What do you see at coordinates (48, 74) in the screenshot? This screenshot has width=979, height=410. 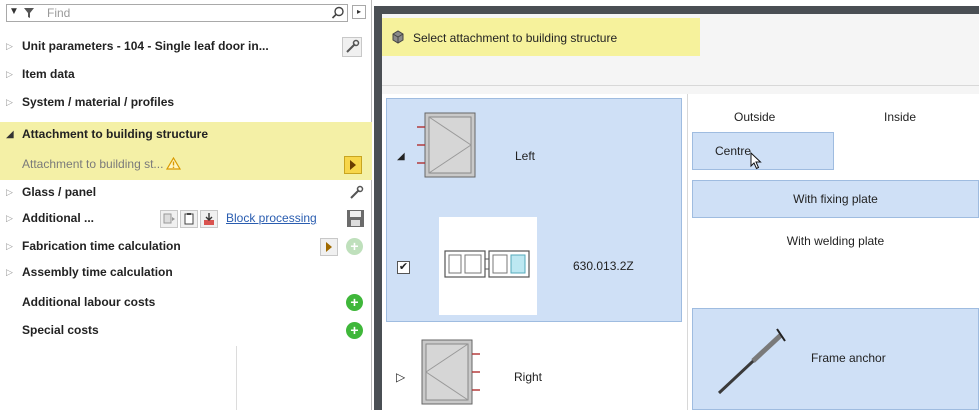 I see `tree-item-label: Item data` at bounding box center [48, 74].